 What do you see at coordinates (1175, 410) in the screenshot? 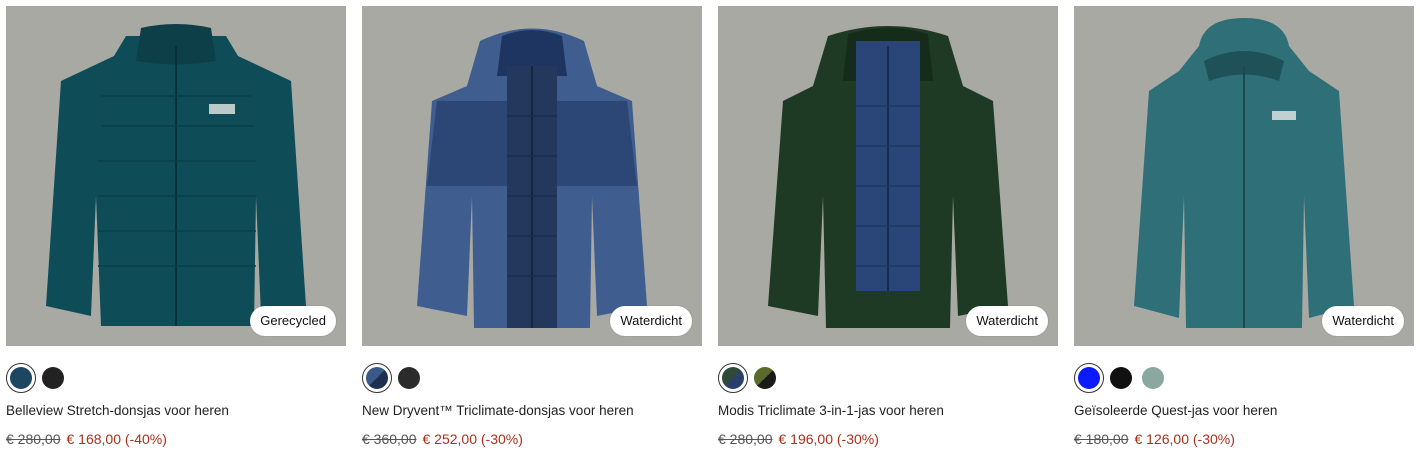
I see `product-title: Geïsoleerde Quest-jas voor heren` at bounding box center [1175, 410].